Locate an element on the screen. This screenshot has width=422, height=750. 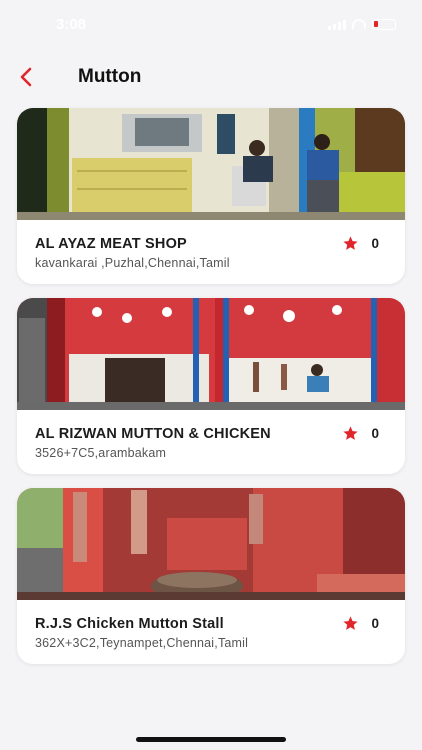
shop-name: R.J.S Chicken Mutton Stall is located at coordinates (129, 624).